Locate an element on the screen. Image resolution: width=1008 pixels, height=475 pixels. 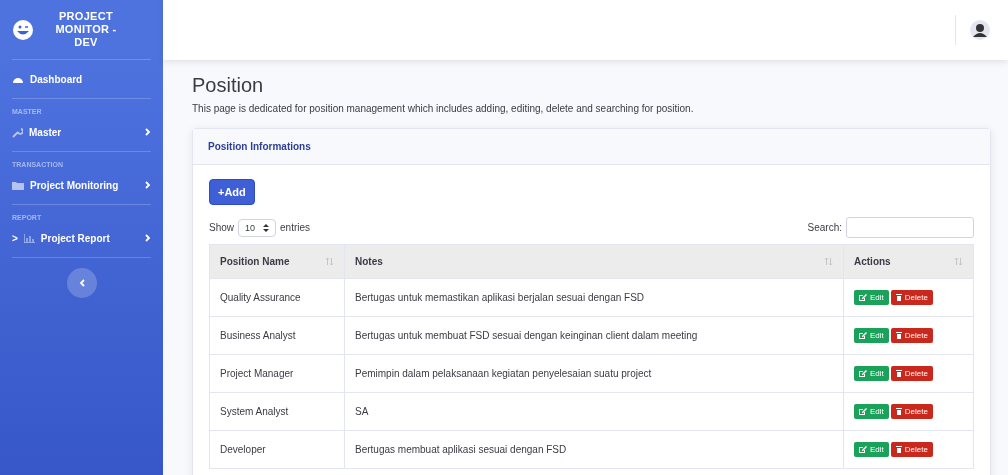
nav-item: Master is located at coordinates (81, 132).